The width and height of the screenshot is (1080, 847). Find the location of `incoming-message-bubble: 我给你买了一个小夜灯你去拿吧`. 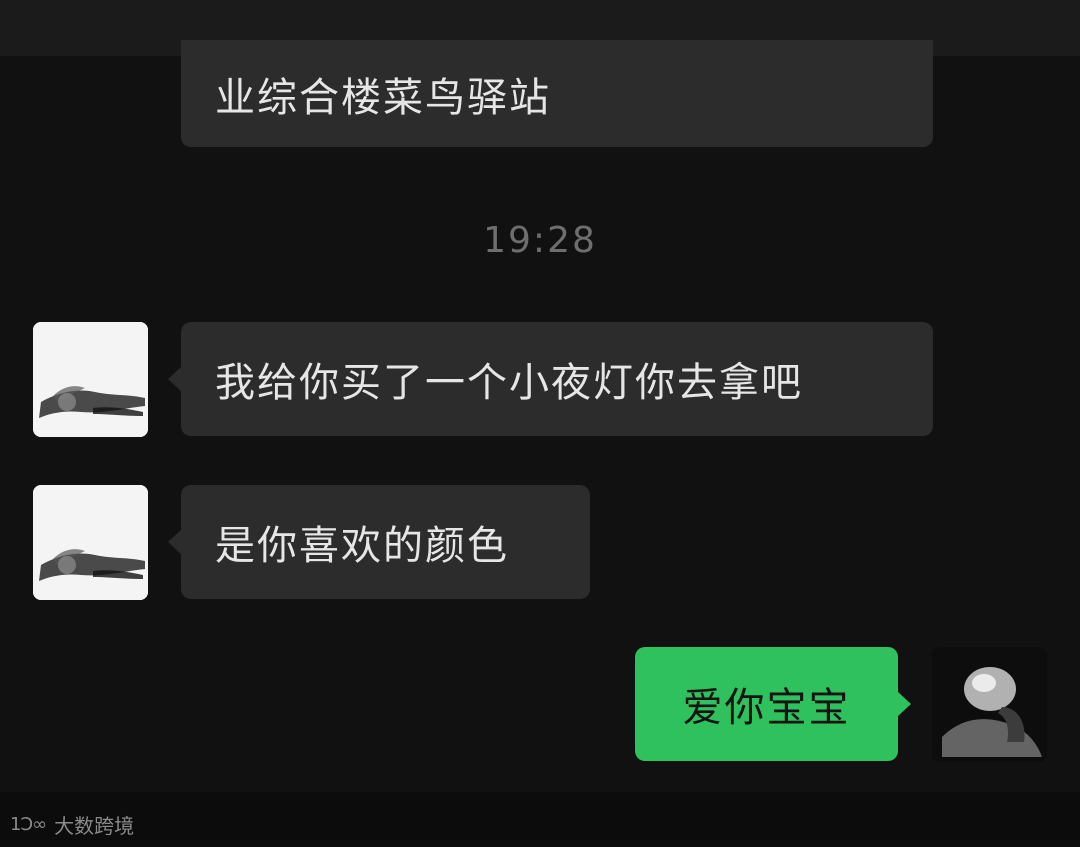

incoming-message-bubble: 我给你买了一个小夜灯你去拿吧 is located at coordinates (550, 379).